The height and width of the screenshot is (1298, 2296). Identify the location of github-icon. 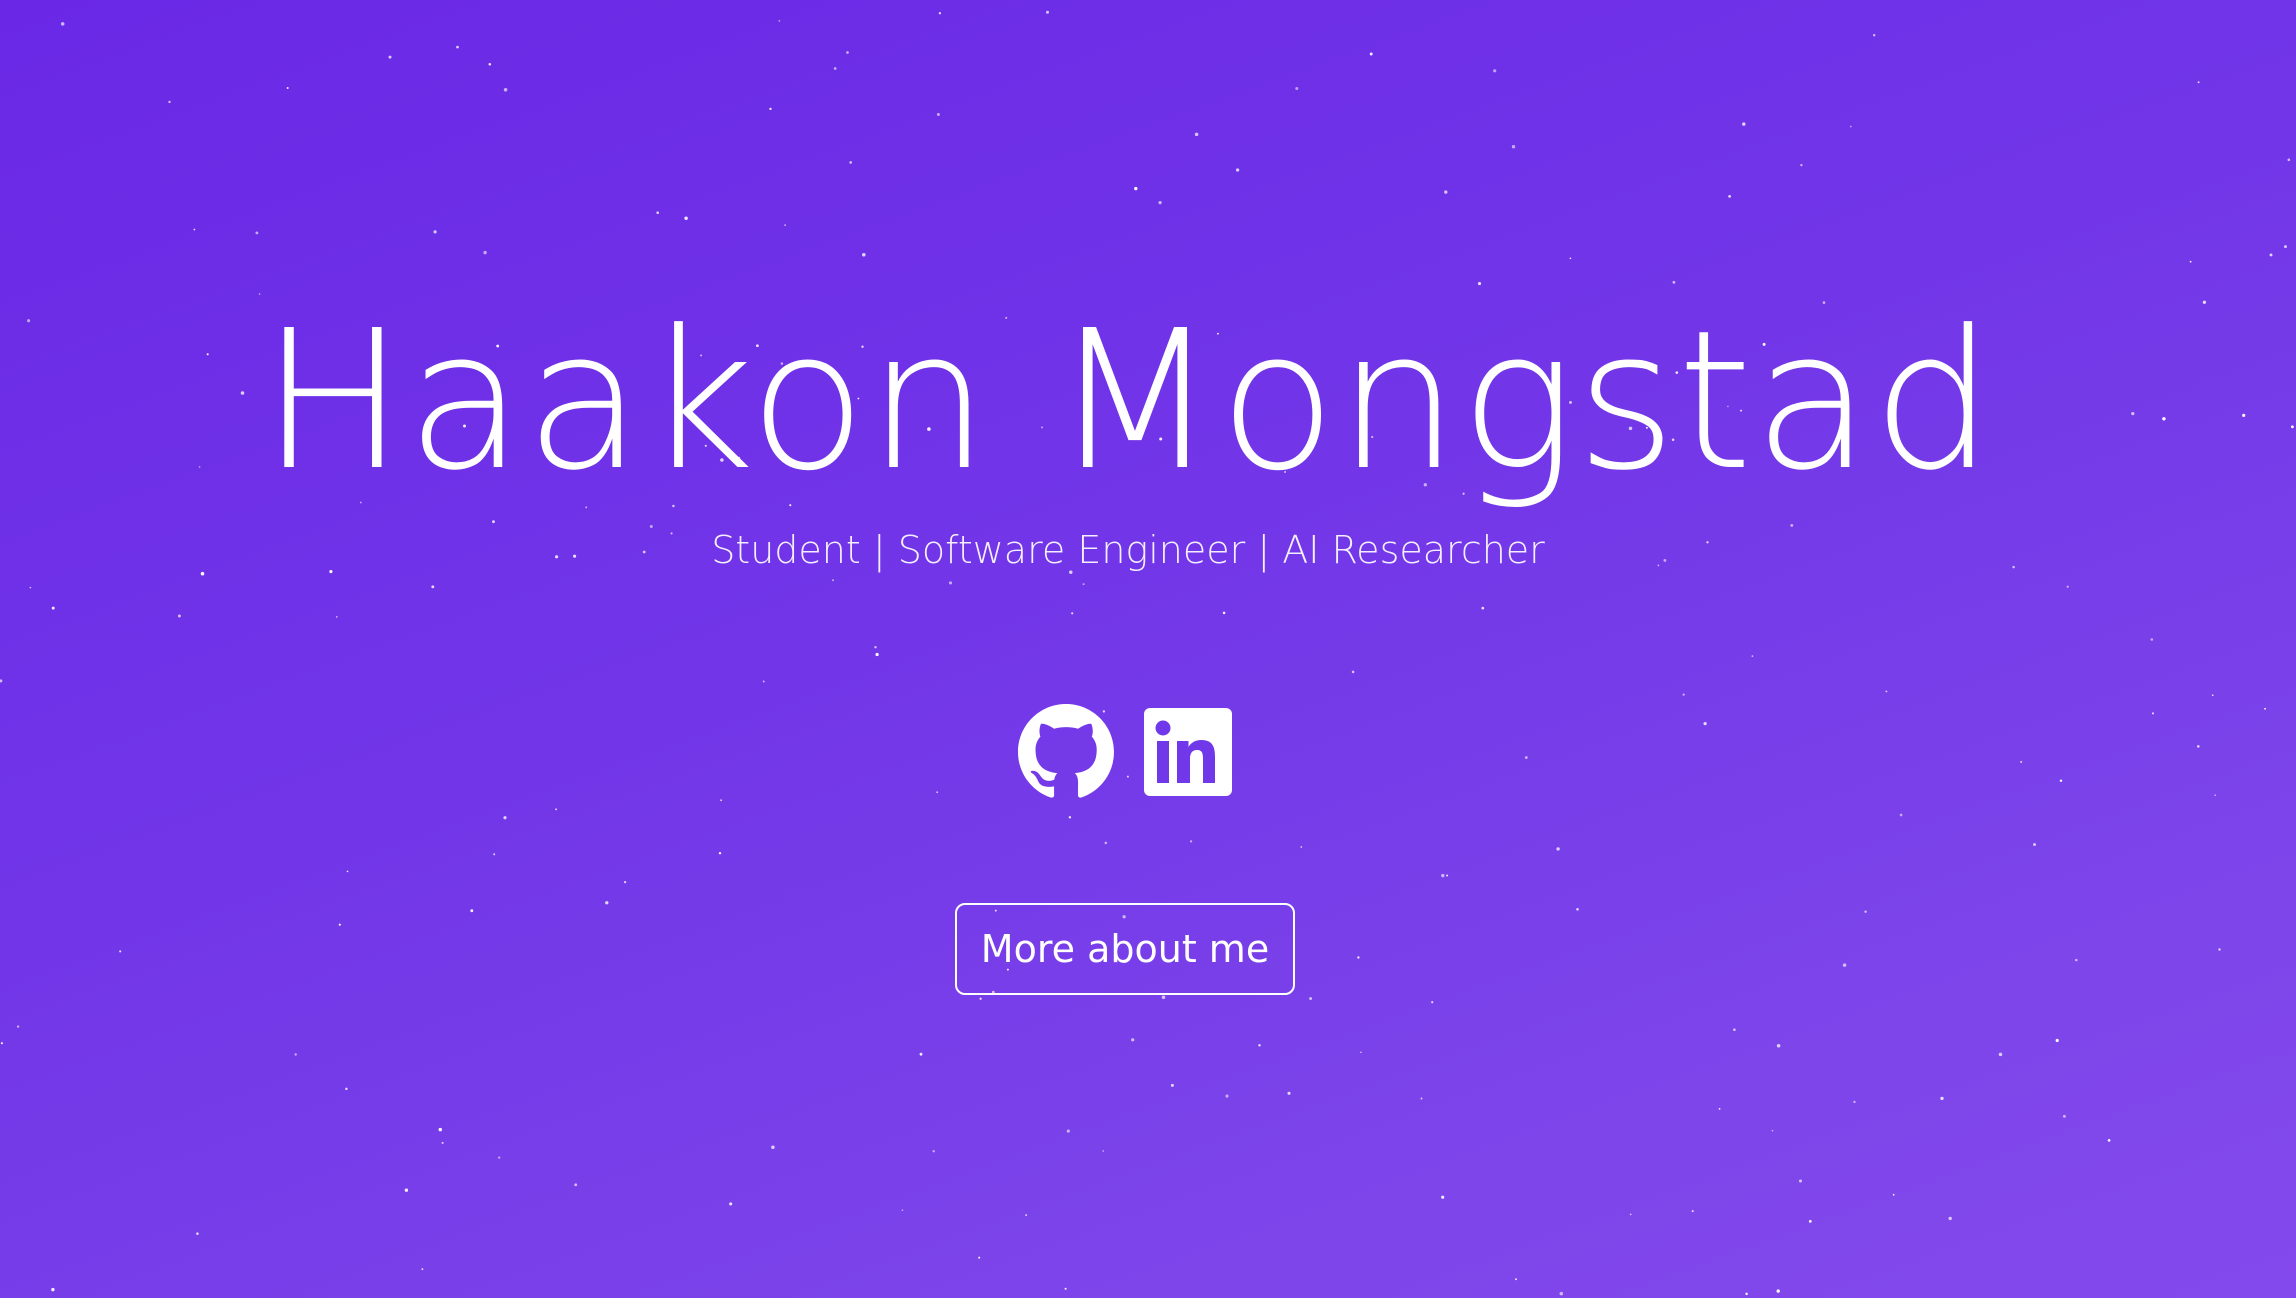
(1066, 751).